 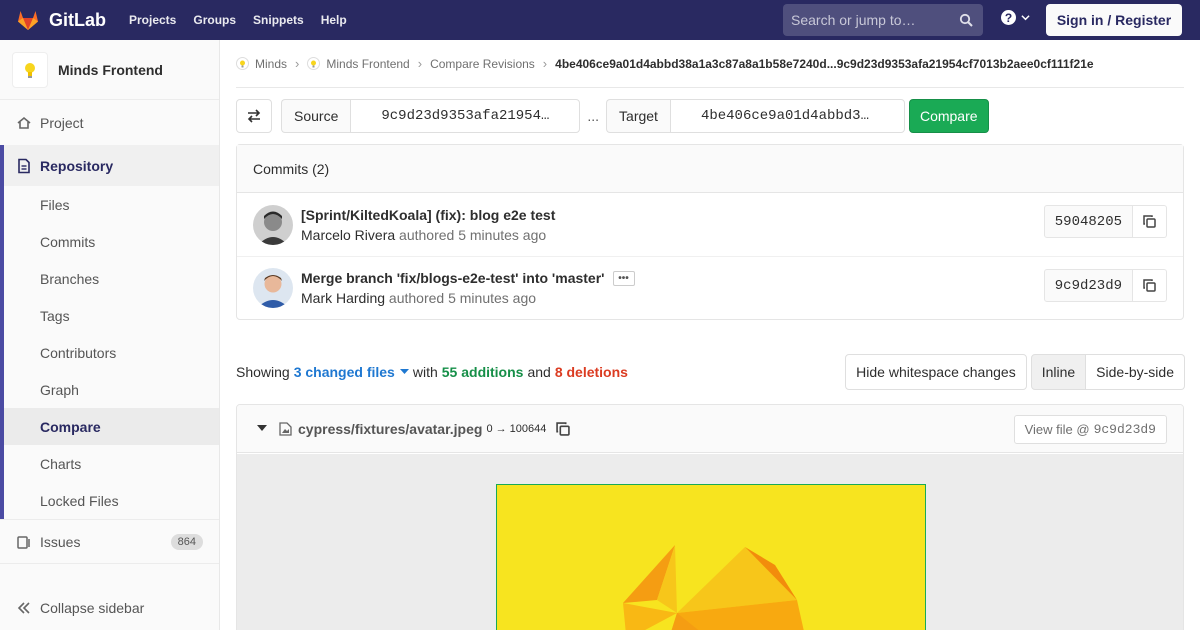 What do you see at coordinates (966, 20) in the screenshot?
I see `search-icon` at bounding box center [966, 20].